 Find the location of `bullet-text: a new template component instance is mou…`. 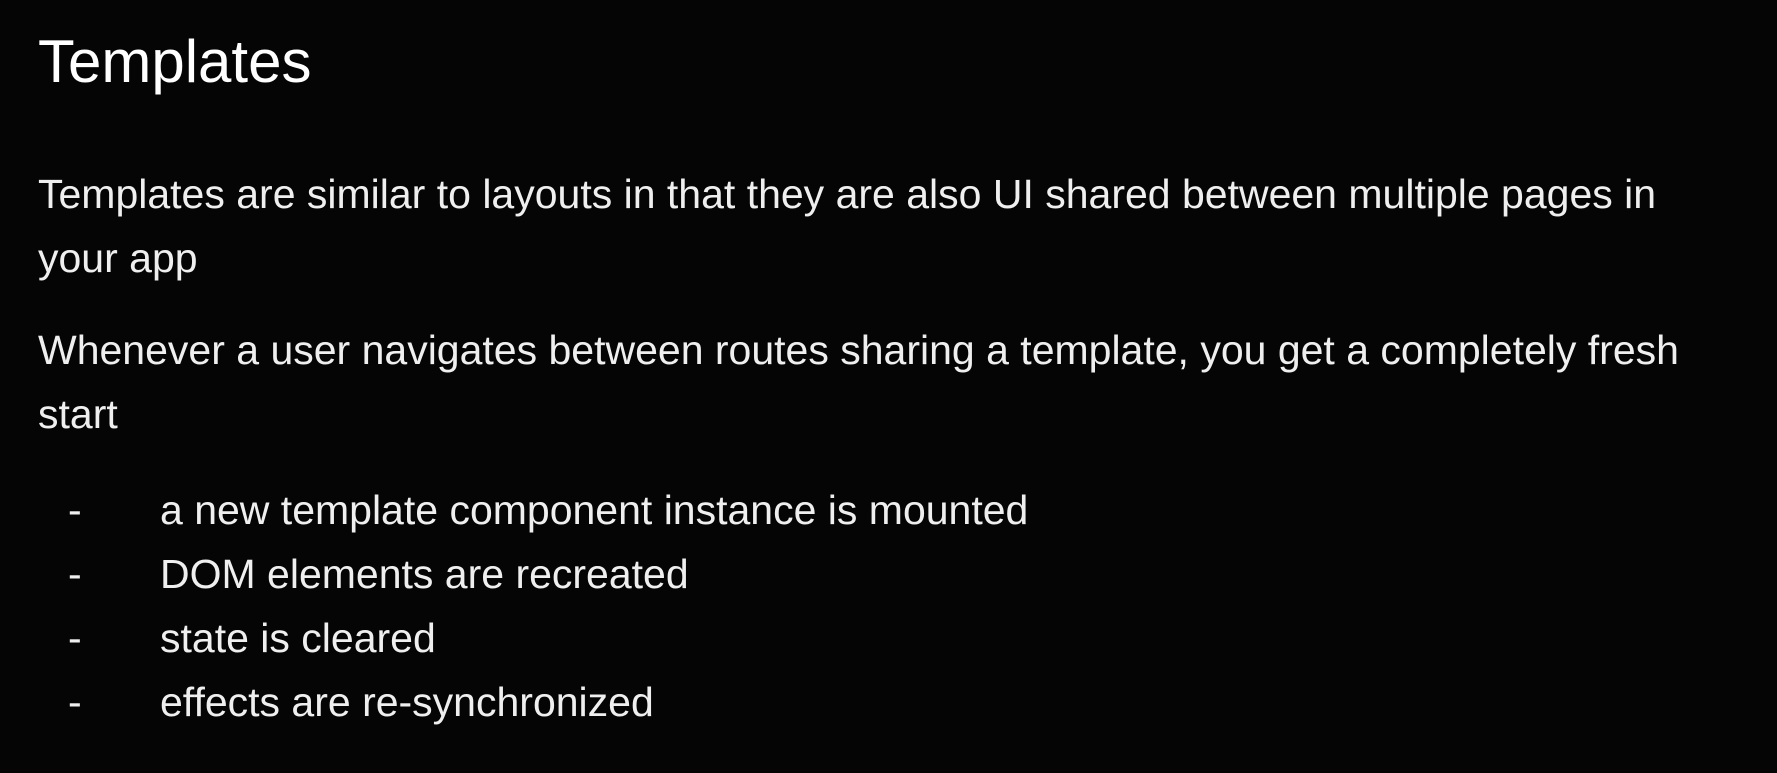

bullet-text: a new template component instance is mou… is located at coordinates (594, 510).